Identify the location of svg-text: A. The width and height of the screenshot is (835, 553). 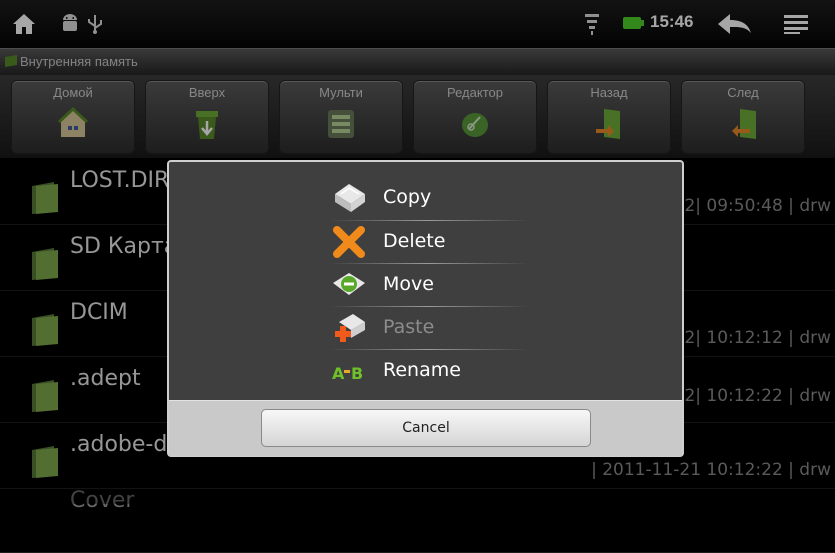
(338, 373).